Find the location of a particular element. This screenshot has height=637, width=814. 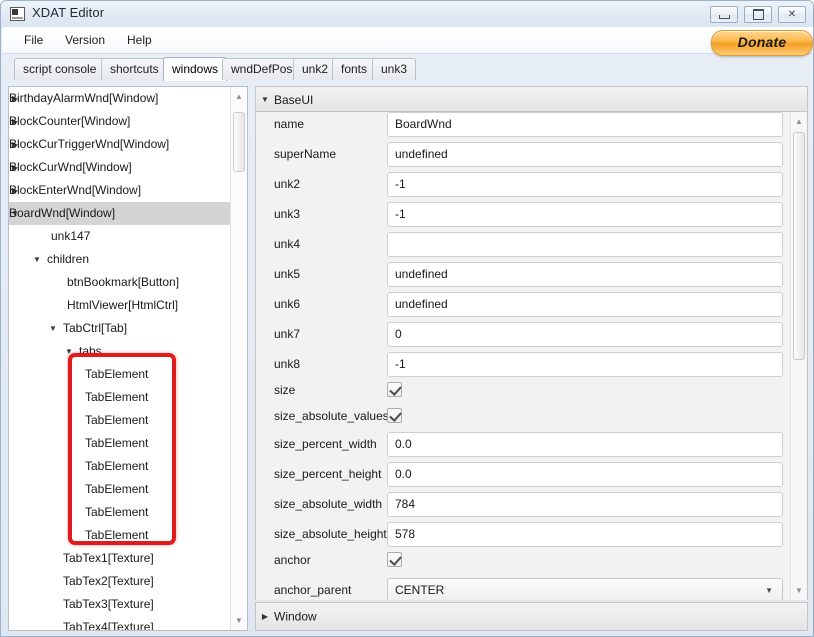

tree-item-label: BlockCurWnd[Window] is located at coordinates (70, 167).